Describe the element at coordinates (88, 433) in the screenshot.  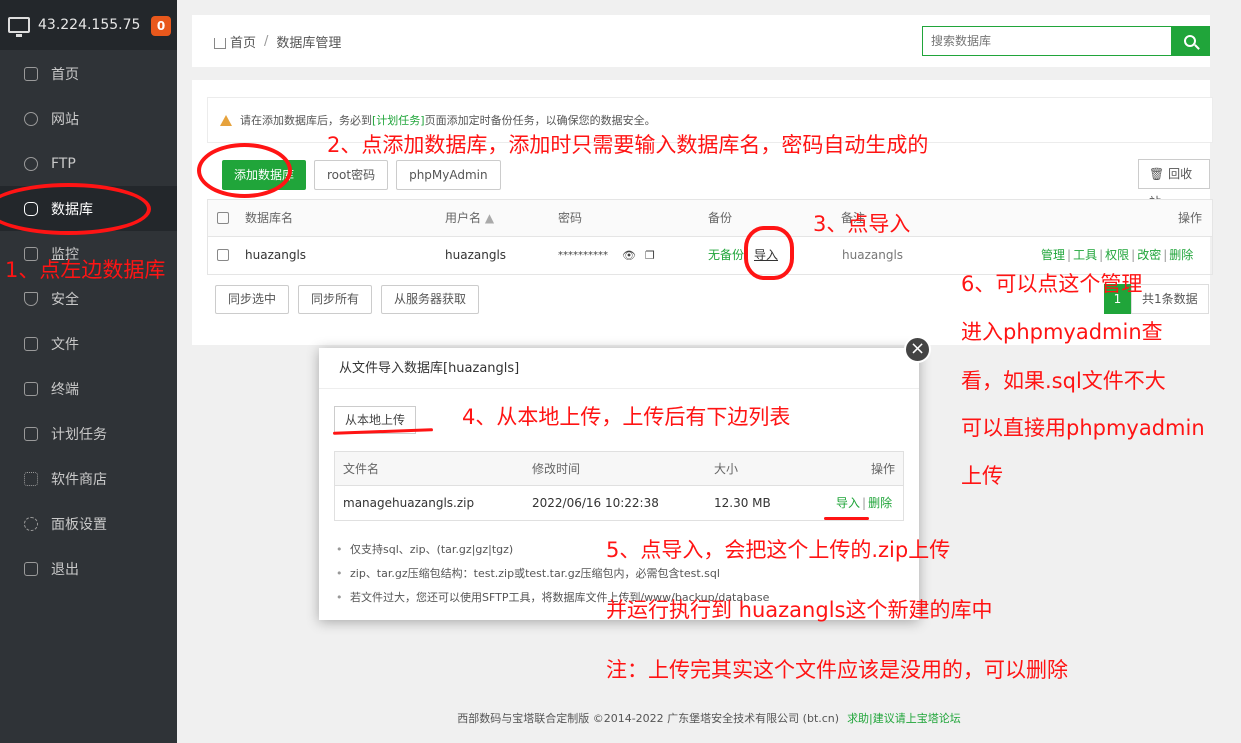
I see `sidebar-item-cron: 计划任务` at that location.